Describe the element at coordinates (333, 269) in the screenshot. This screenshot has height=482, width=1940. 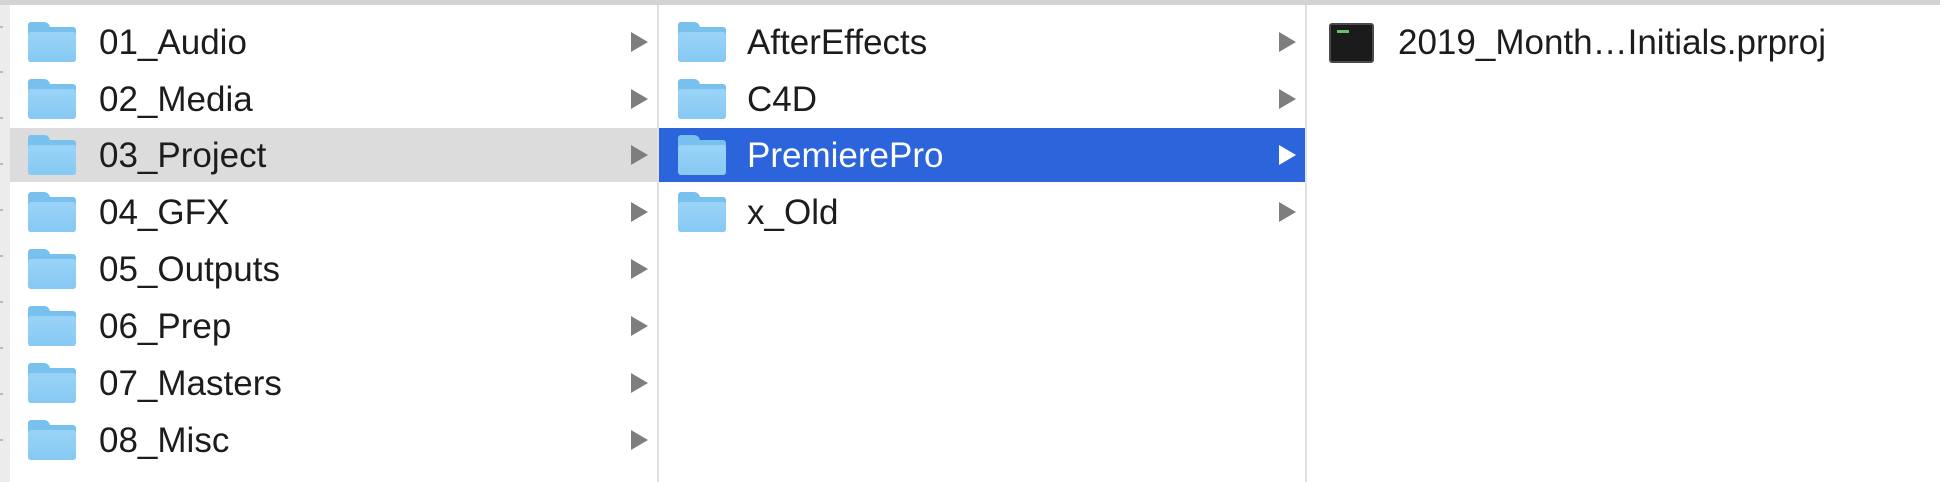
I see `list-item-05-outputs: 05_Outputs` at that location.